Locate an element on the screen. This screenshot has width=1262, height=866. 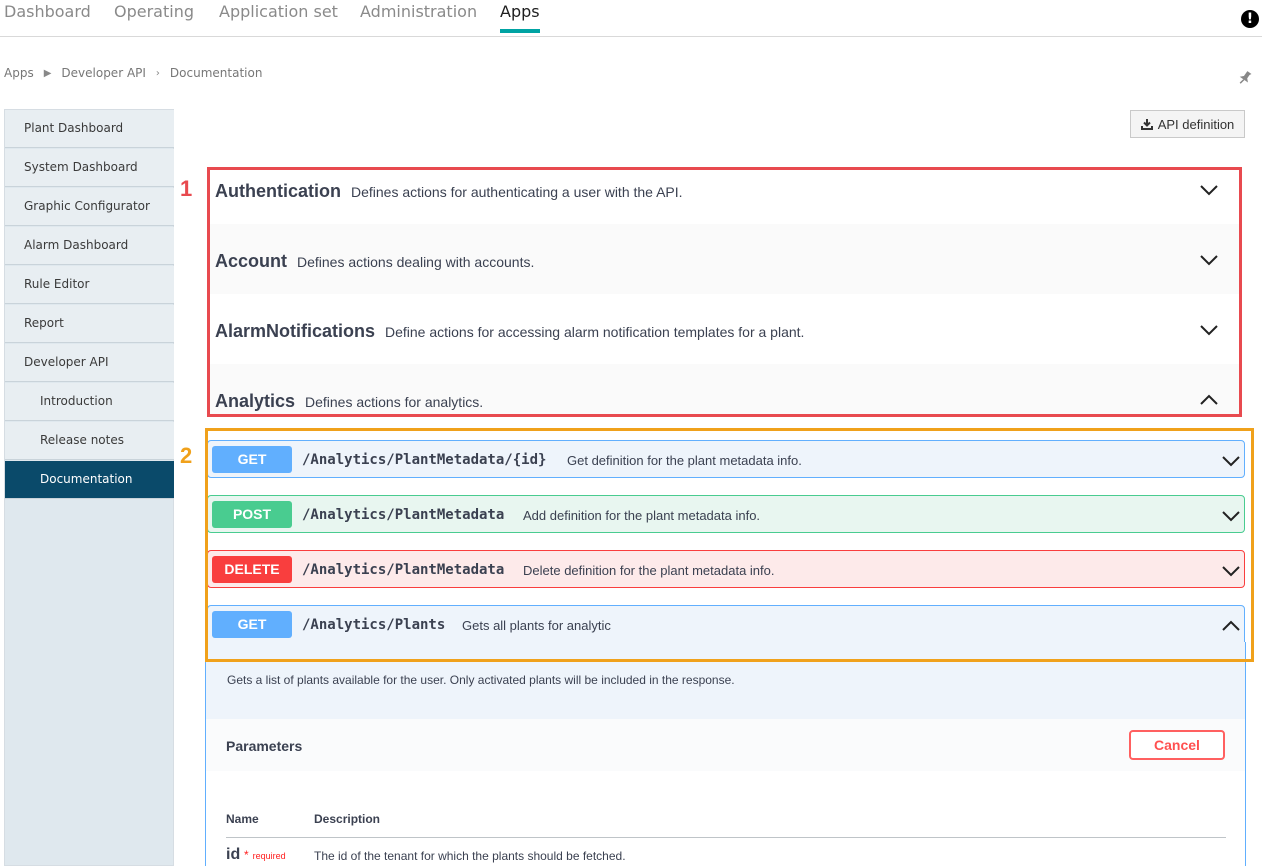
parameter-required-label: * required is located at coordinates (265, 855).